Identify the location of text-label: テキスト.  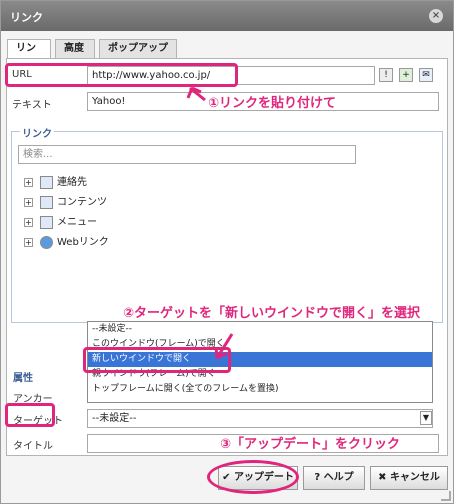
(32, 105).